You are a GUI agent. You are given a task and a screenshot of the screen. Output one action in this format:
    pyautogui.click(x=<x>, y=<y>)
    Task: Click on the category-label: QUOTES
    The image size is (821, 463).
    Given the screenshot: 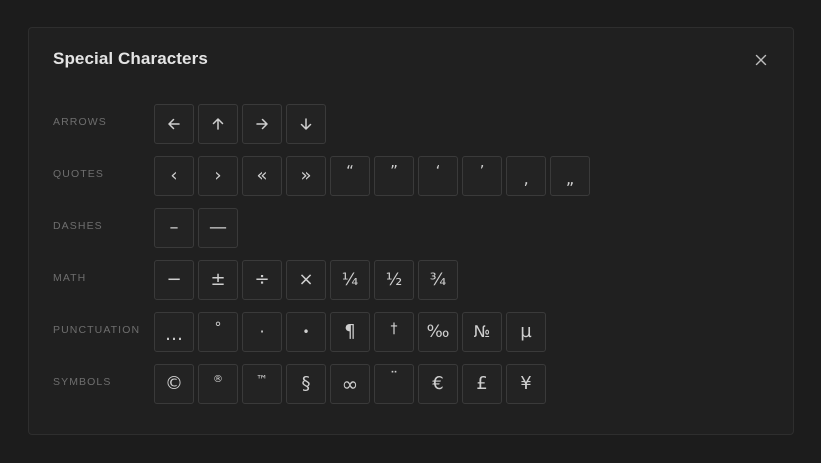 What is the action you would take?
    pyautogui.click(x=78, y=173)
    